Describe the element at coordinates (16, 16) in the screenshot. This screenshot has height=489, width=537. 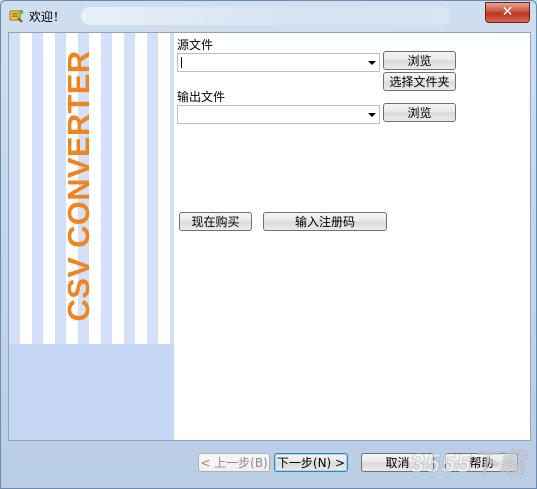
I see `app-icon` at that location.